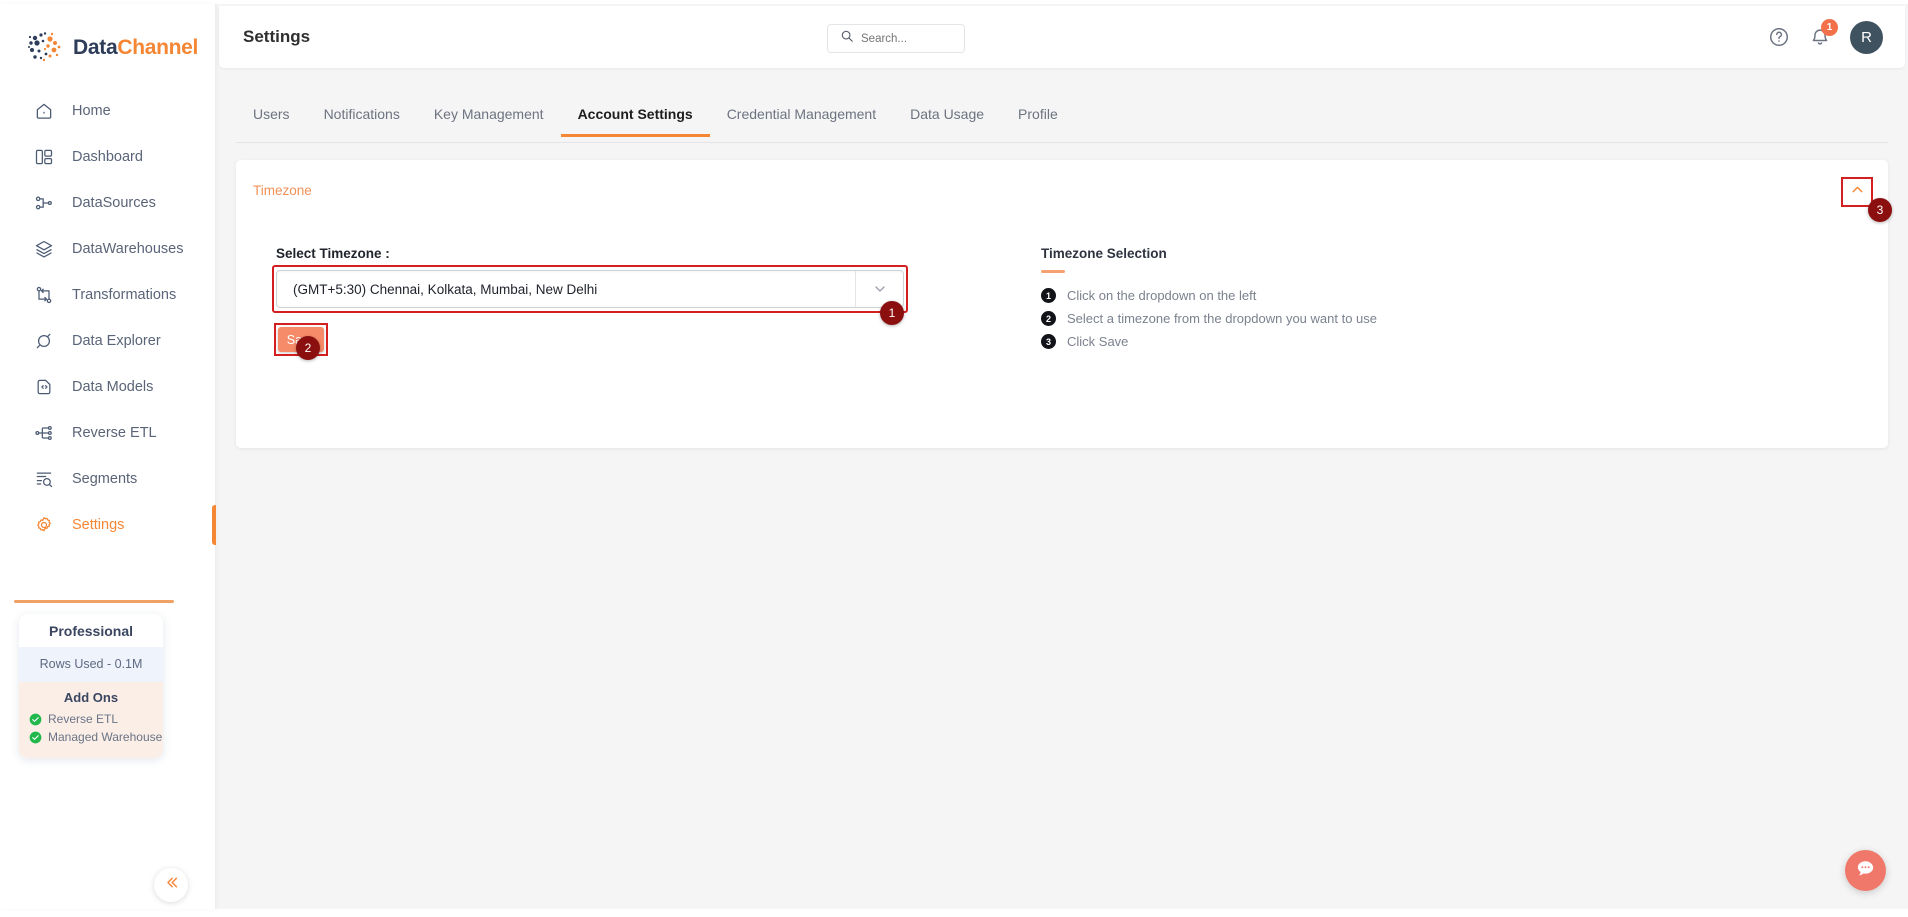 The height and width of the screenshot is (917, 1908). I want to click on tab-credential-management: Credential Management, so click(801, 117).